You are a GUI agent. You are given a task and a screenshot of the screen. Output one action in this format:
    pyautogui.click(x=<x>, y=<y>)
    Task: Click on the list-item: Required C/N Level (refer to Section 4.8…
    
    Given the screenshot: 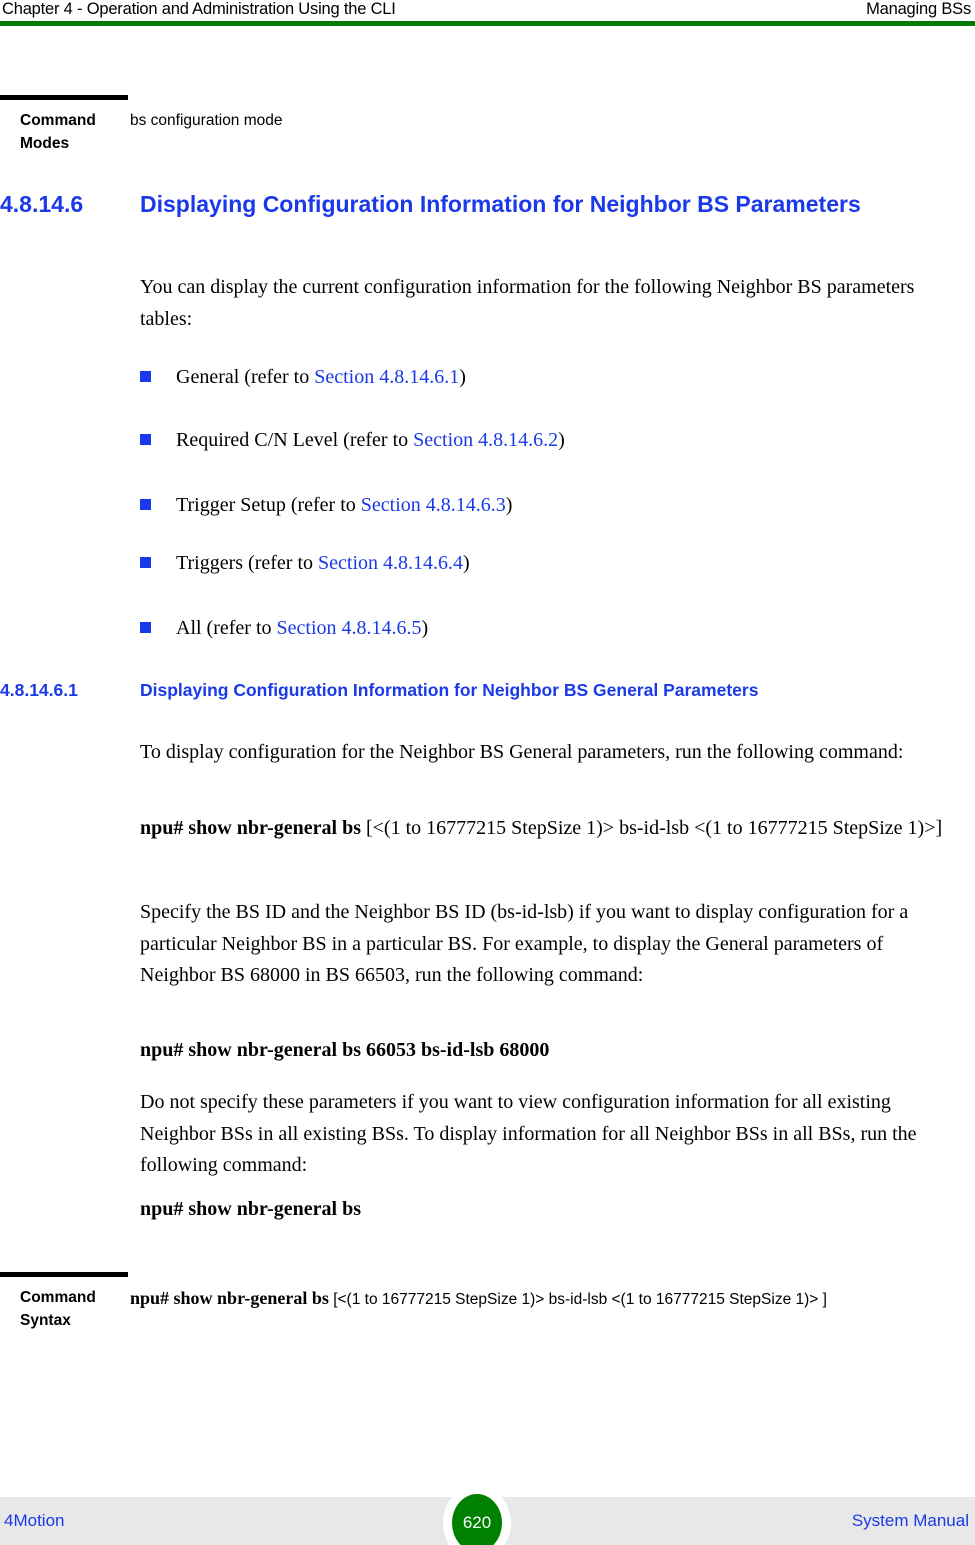 What is the action you would take?
    pyautogui.click(x=549, y=440)
    